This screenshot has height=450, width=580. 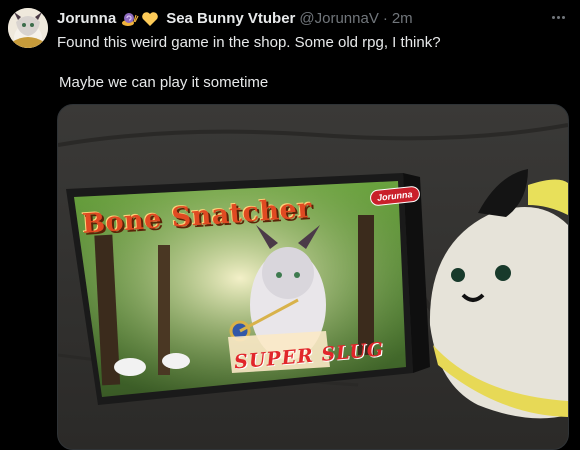 I want to click on avatar-image, so click(x=28, y=28).